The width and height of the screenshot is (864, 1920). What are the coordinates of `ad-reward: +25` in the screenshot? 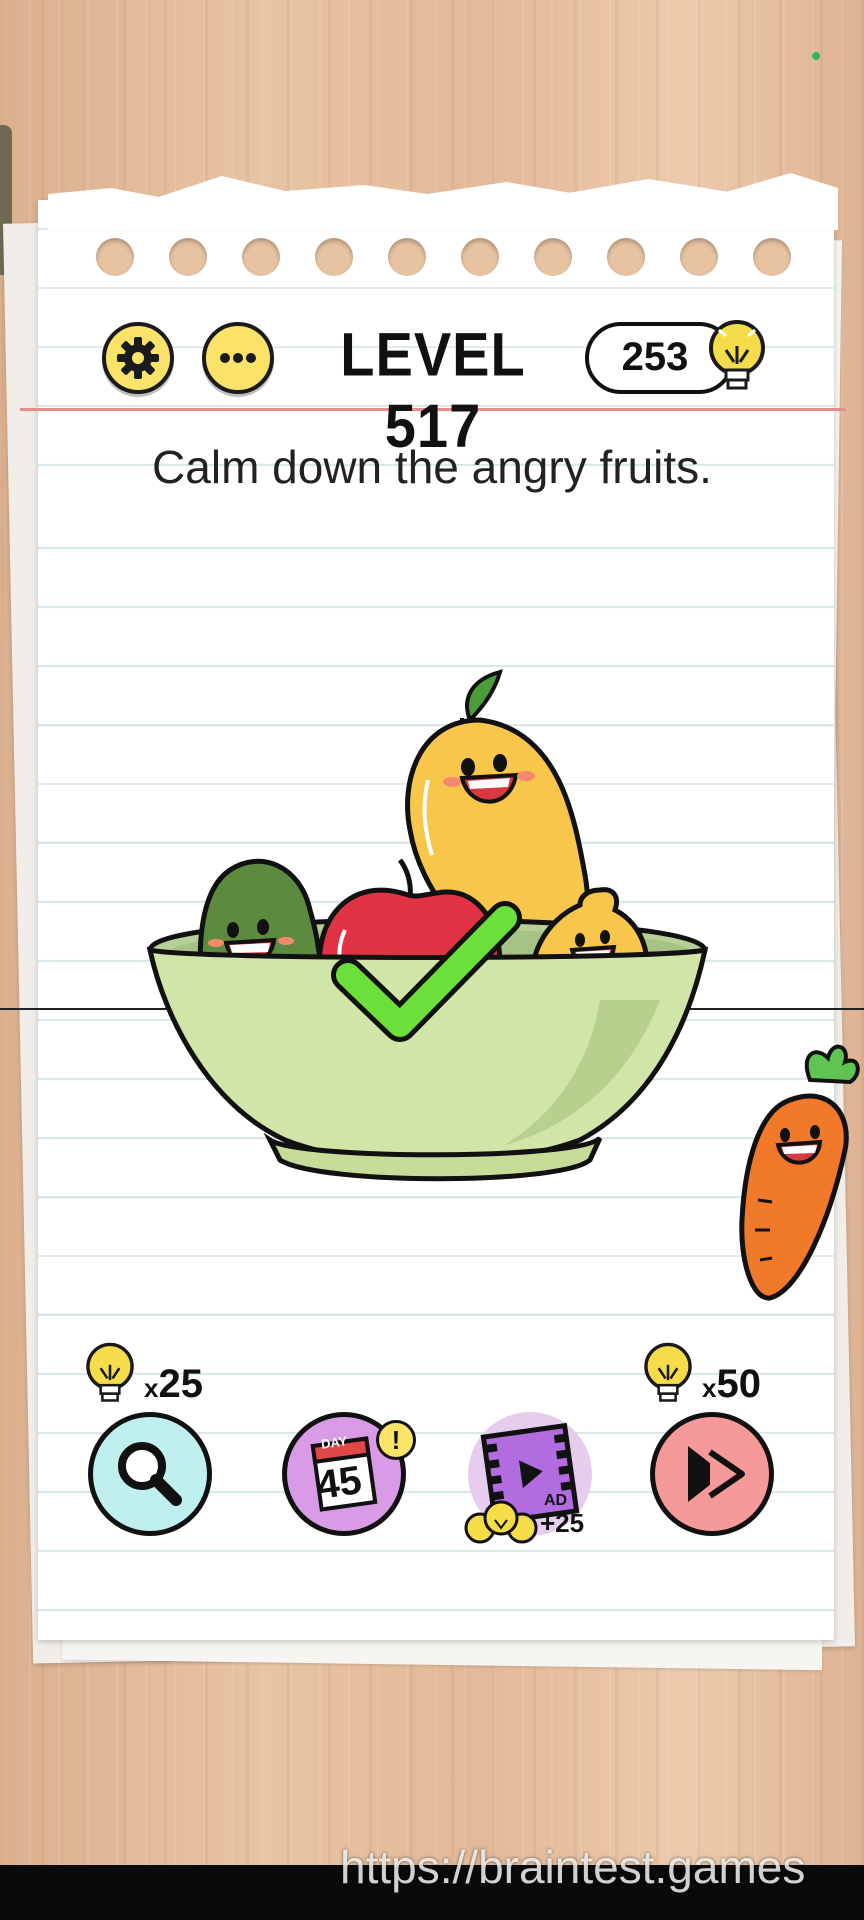 It's located at (562, 1523).